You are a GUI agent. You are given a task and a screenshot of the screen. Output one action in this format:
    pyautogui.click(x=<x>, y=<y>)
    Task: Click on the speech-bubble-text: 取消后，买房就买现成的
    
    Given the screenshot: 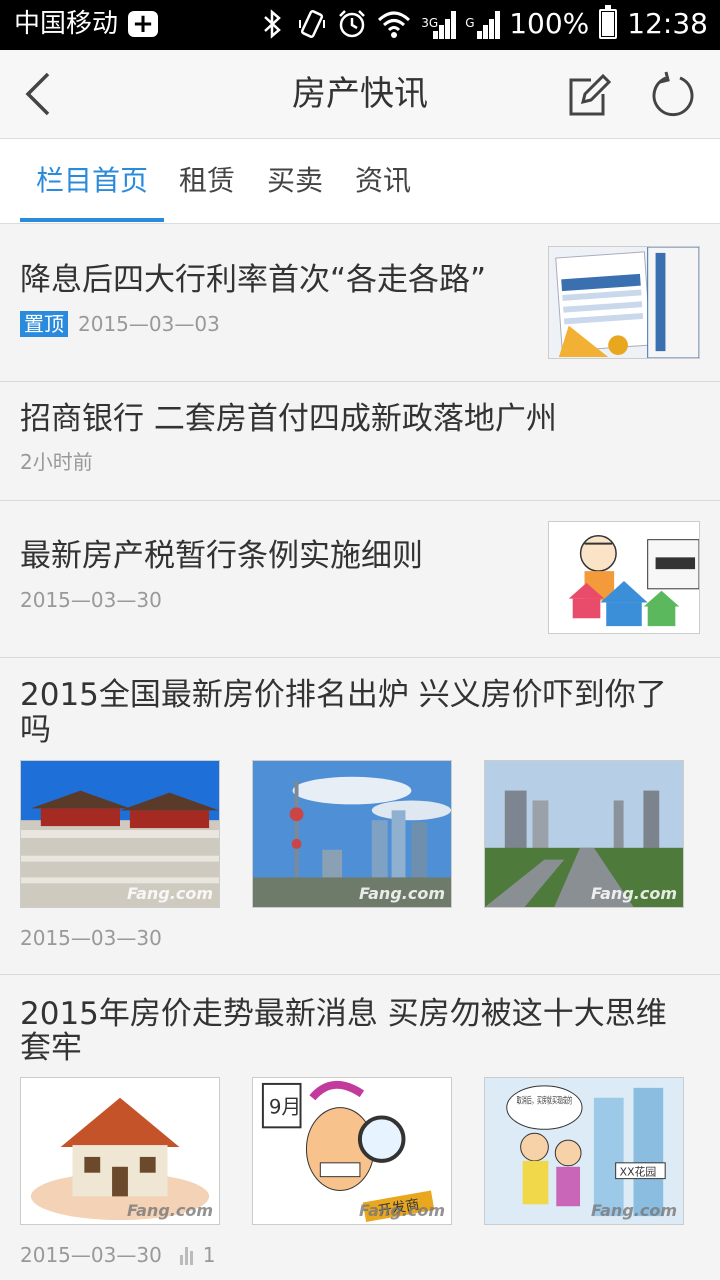 What is the action you would take?
    pyautogui.click(x=545, y=1101)
    